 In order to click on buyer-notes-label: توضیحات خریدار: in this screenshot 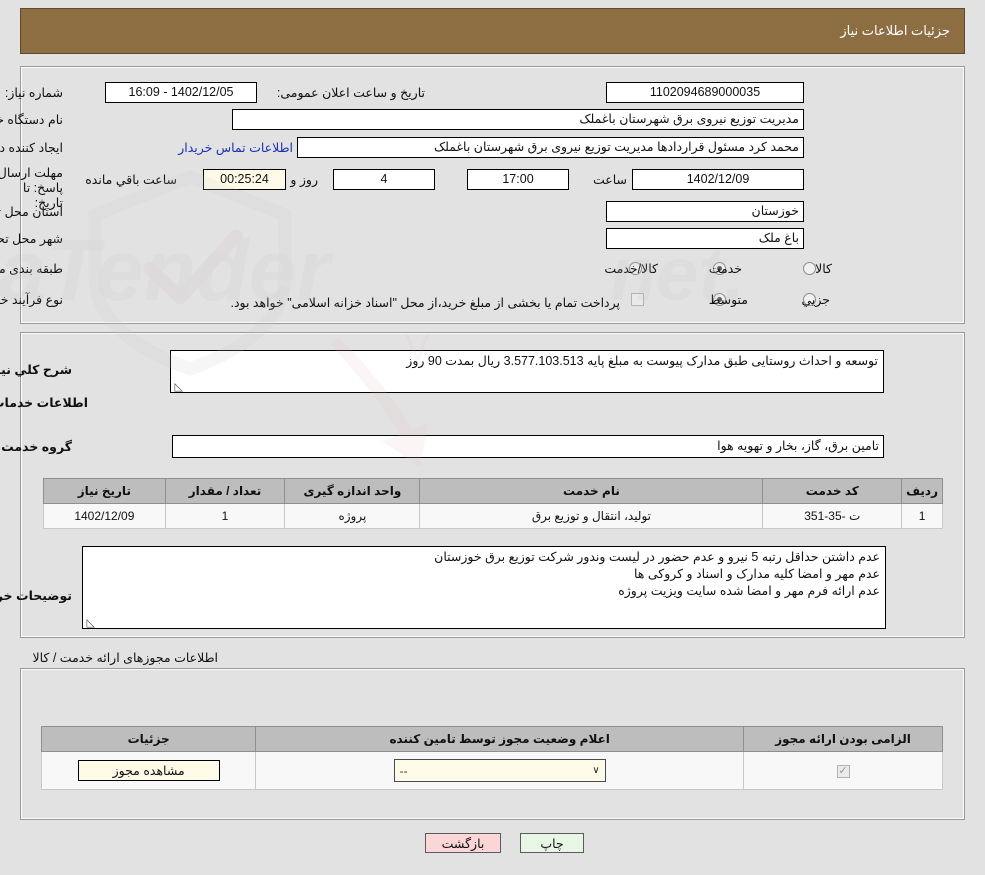, I will do `click(36, 596)`.